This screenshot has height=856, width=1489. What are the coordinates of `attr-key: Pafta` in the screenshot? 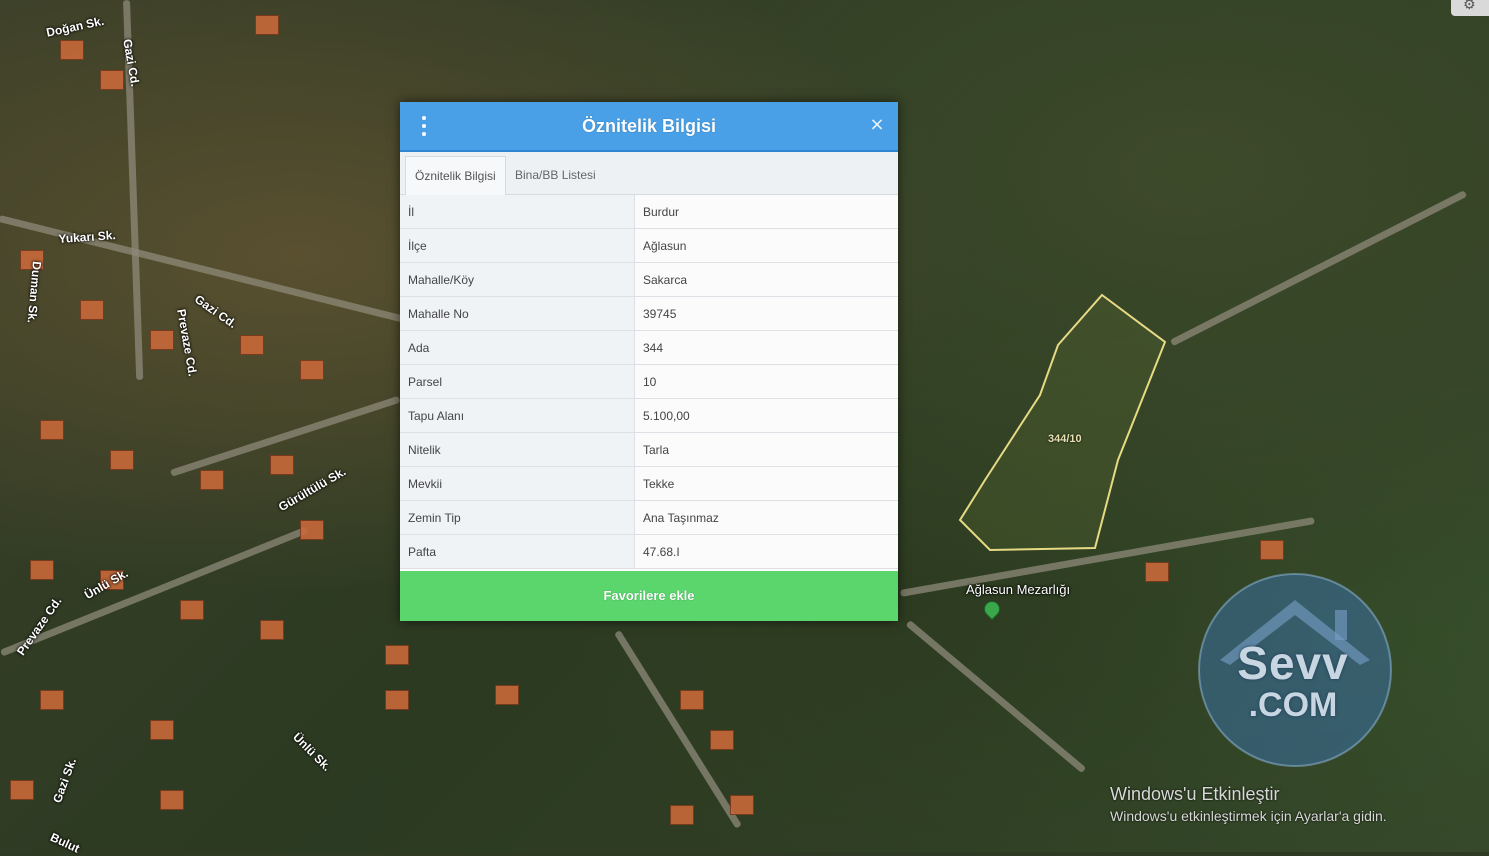 It's located at (517, 551).